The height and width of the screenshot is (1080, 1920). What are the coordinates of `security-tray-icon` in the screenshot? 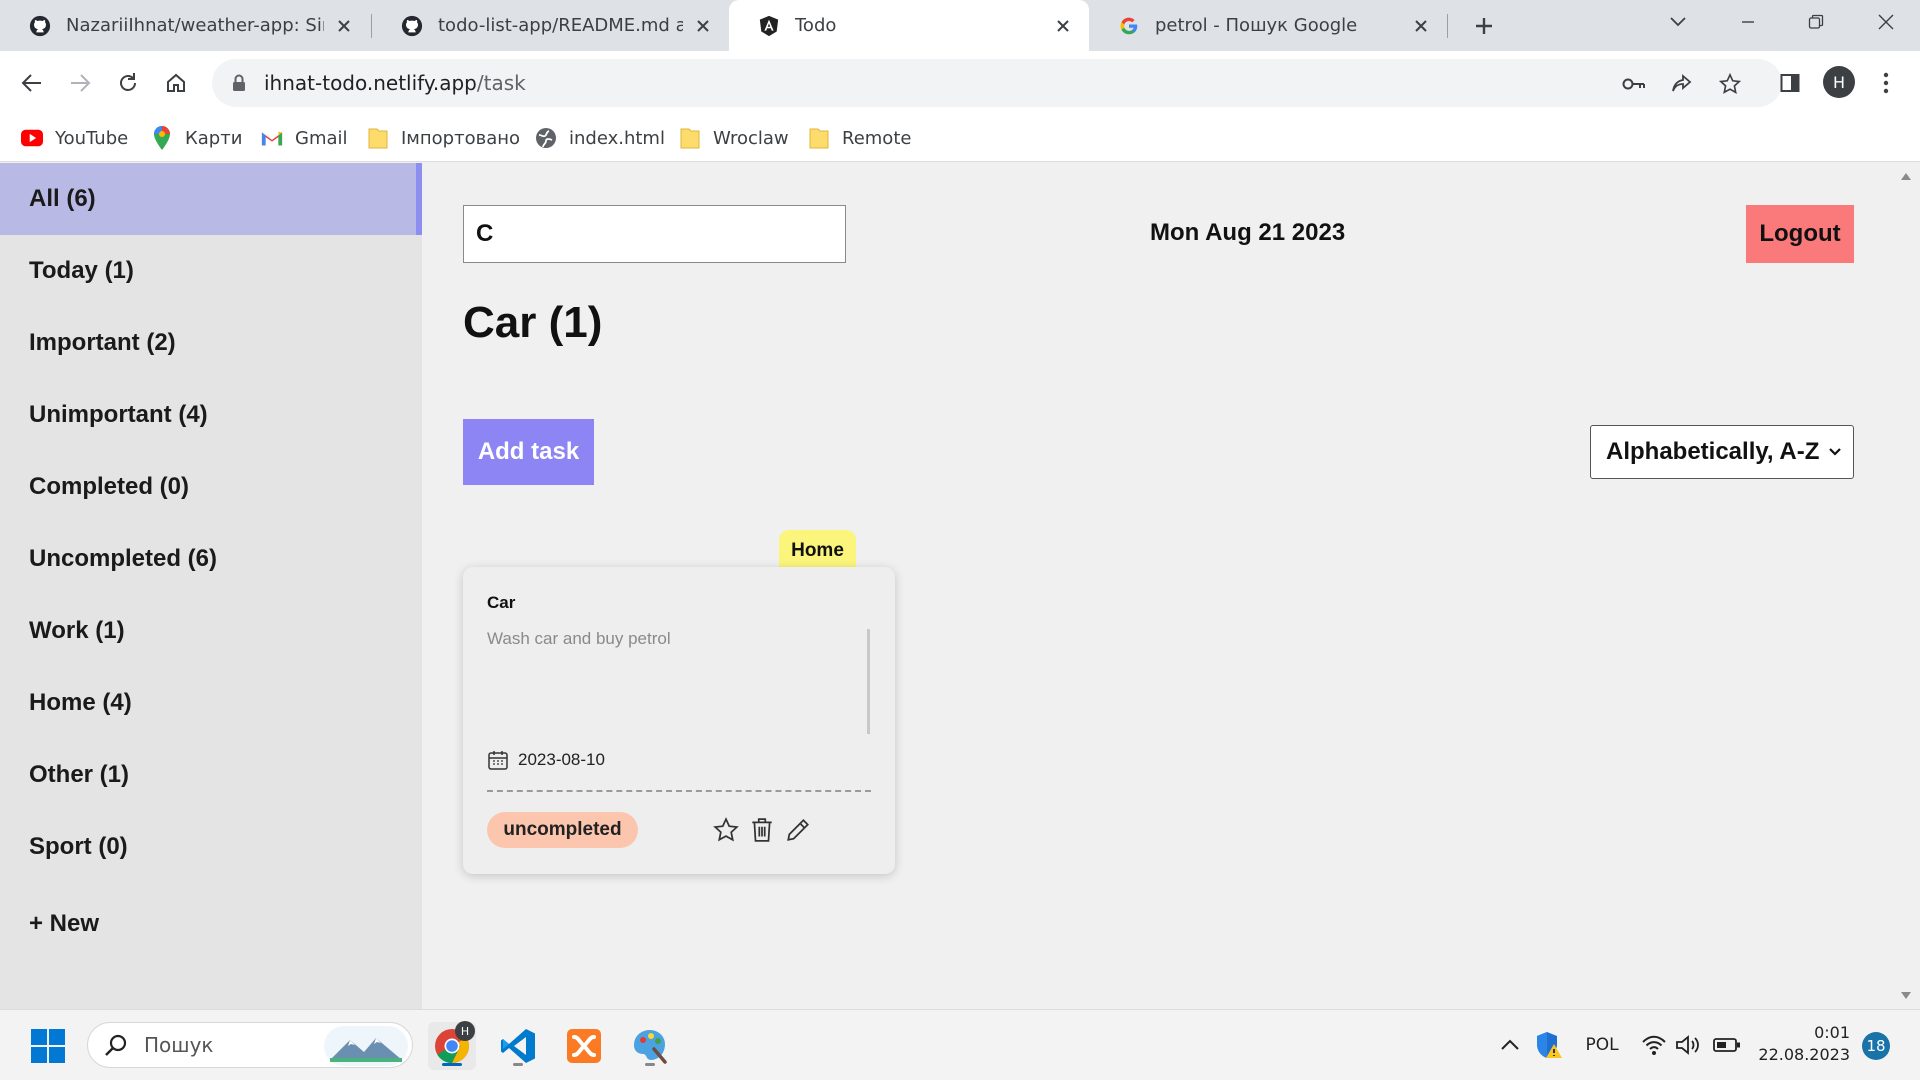 It's located at (1549, 1045).